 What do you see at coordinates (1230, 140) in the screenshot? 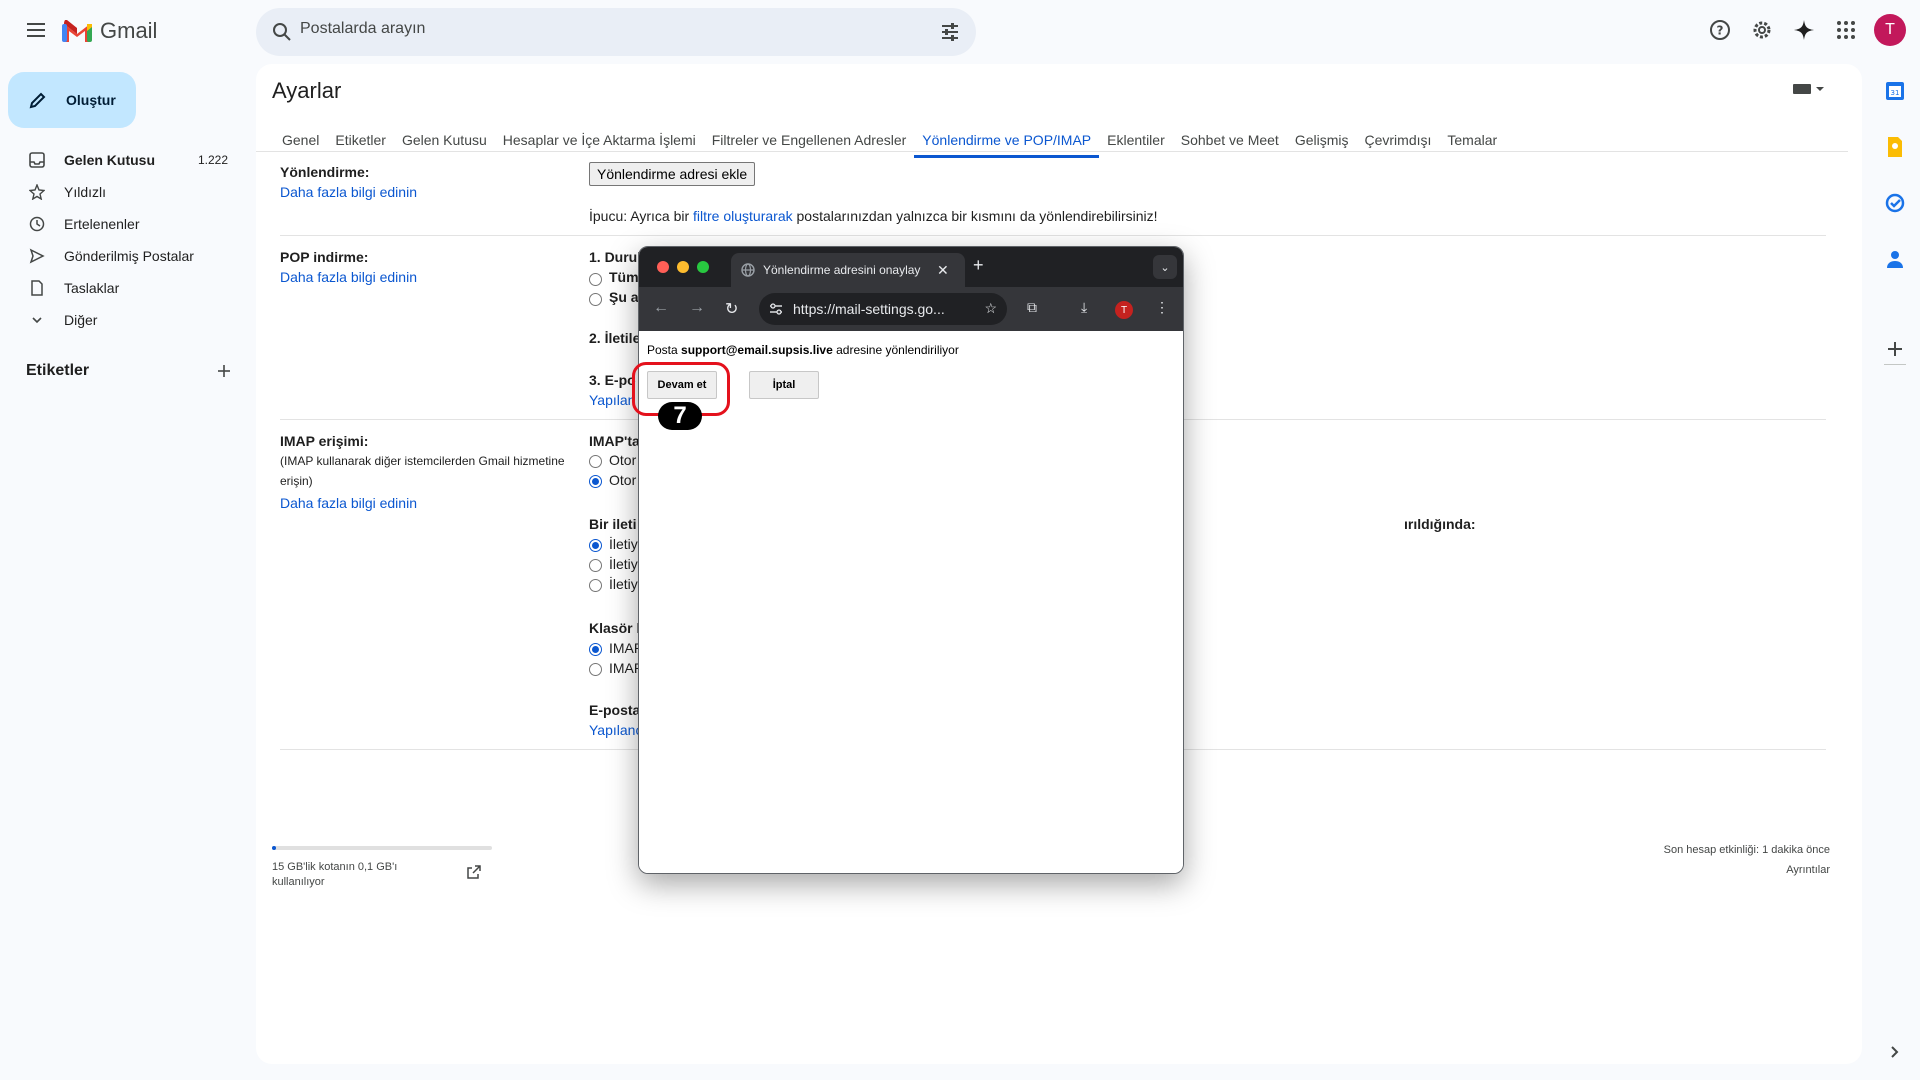
I see `tab-chat-meet: Sohbet ve Meet` at bounding box center [1230, 140].